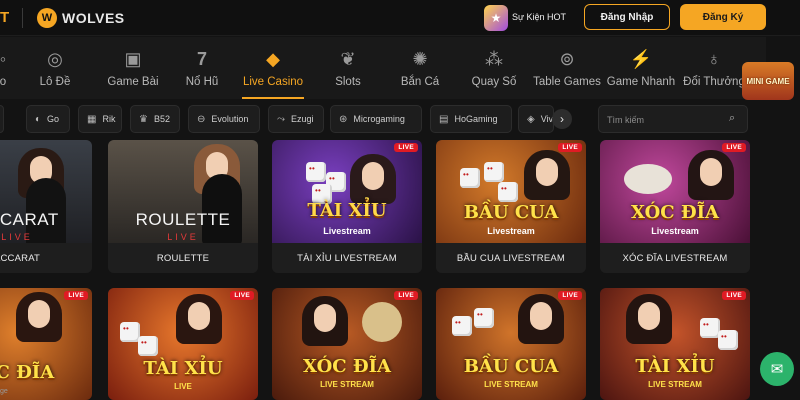 The width and height of the screenshot is (800, 400). I want to click on game-thumbnail: TÀI XỈU LIVE LIVE, so click(183, 344).